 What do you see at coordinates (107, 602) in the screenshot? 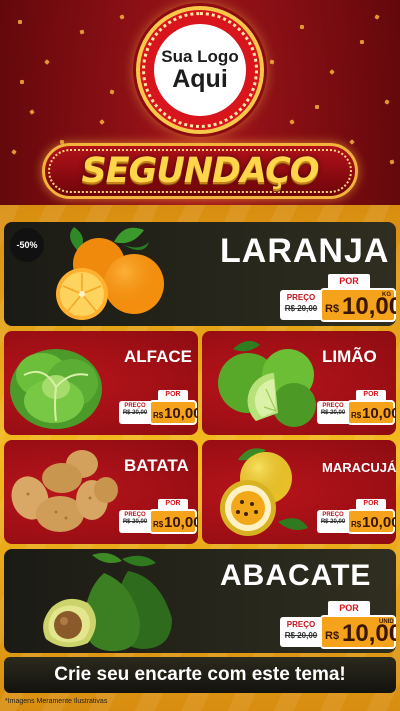
I see `avocado-image` at bounding box center [107, 602].